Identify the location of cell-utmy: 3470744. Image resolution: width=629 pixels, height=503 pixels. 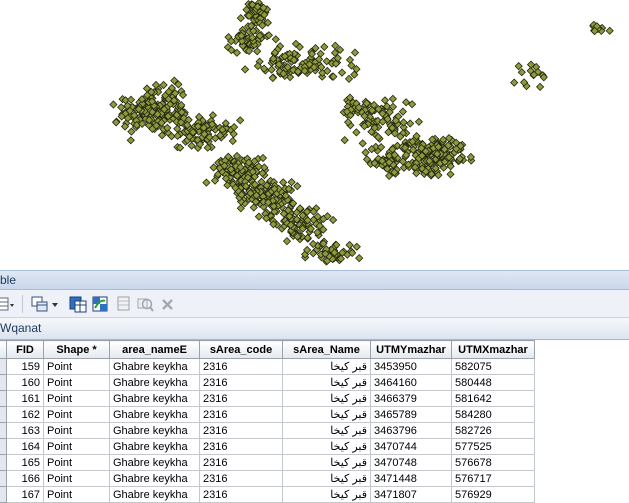
(411, 446).